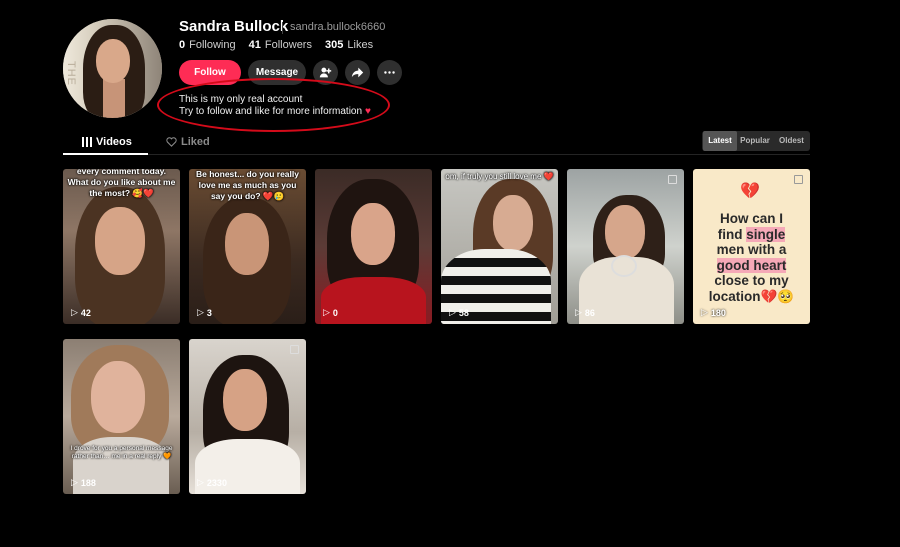  Describe the element at coordinates (730, 234) in the screenshot. I see `text-word: find` at that location.